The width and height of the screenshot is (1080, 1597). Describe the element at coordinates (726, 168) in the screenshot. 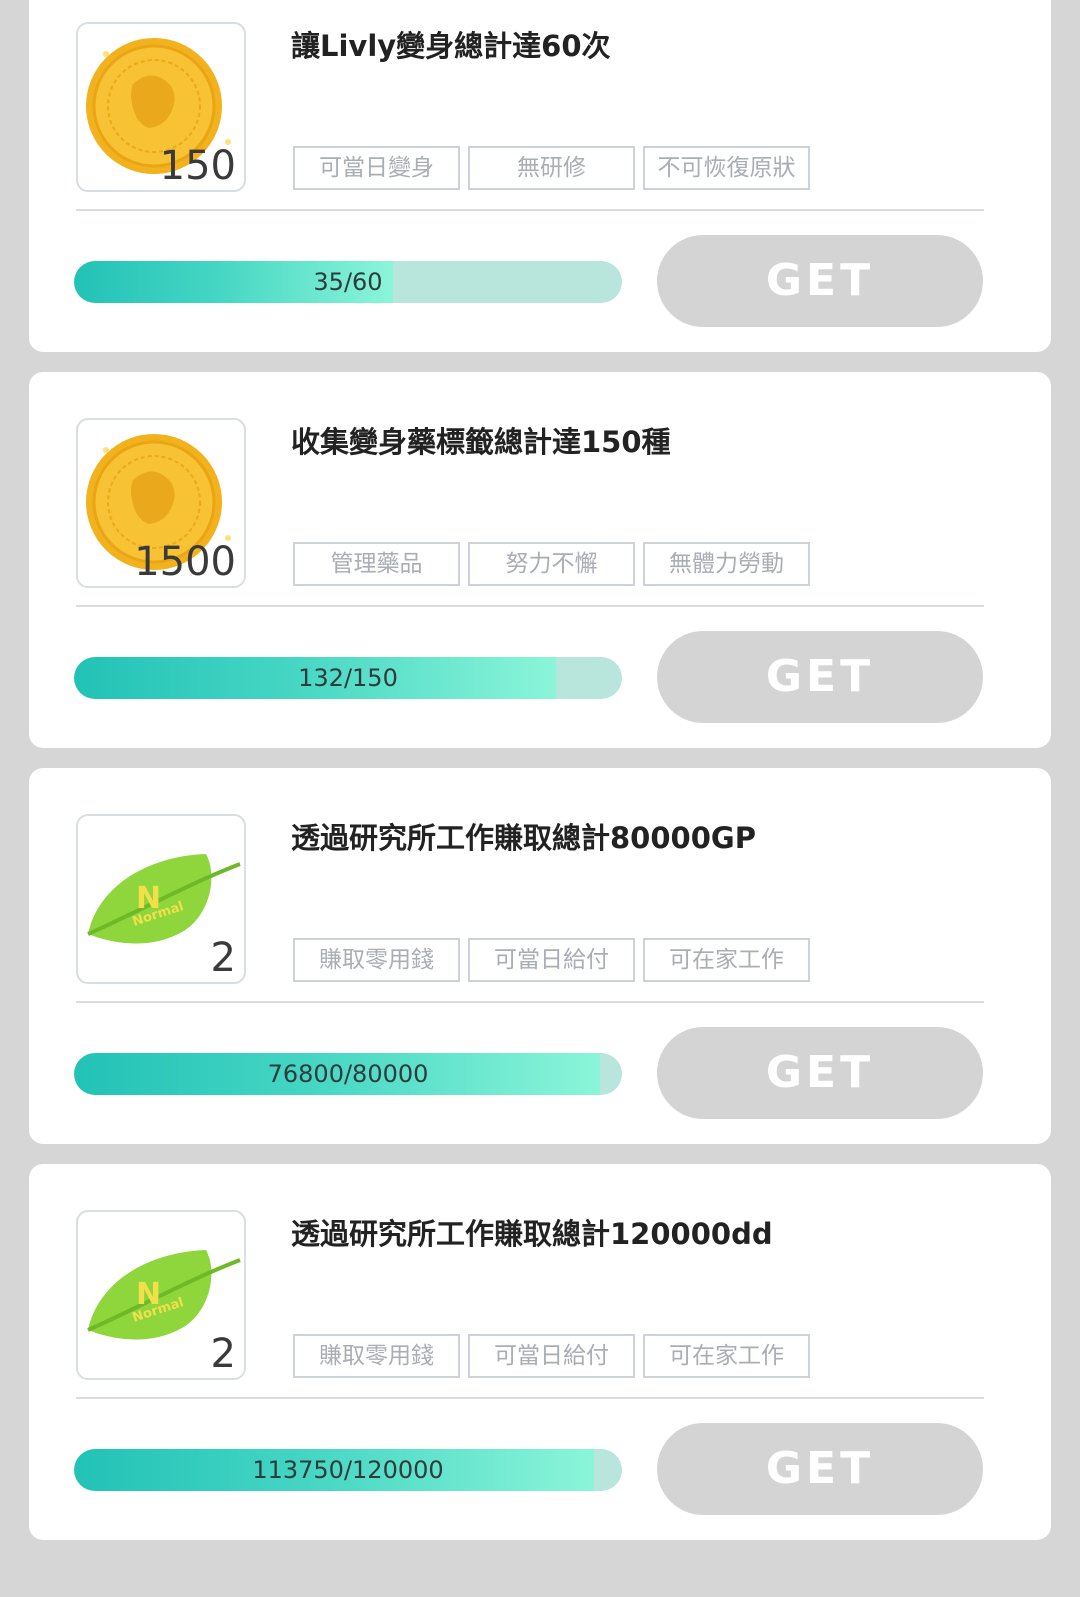

I see `mission-tag: 不可恢復原狀` at that location.